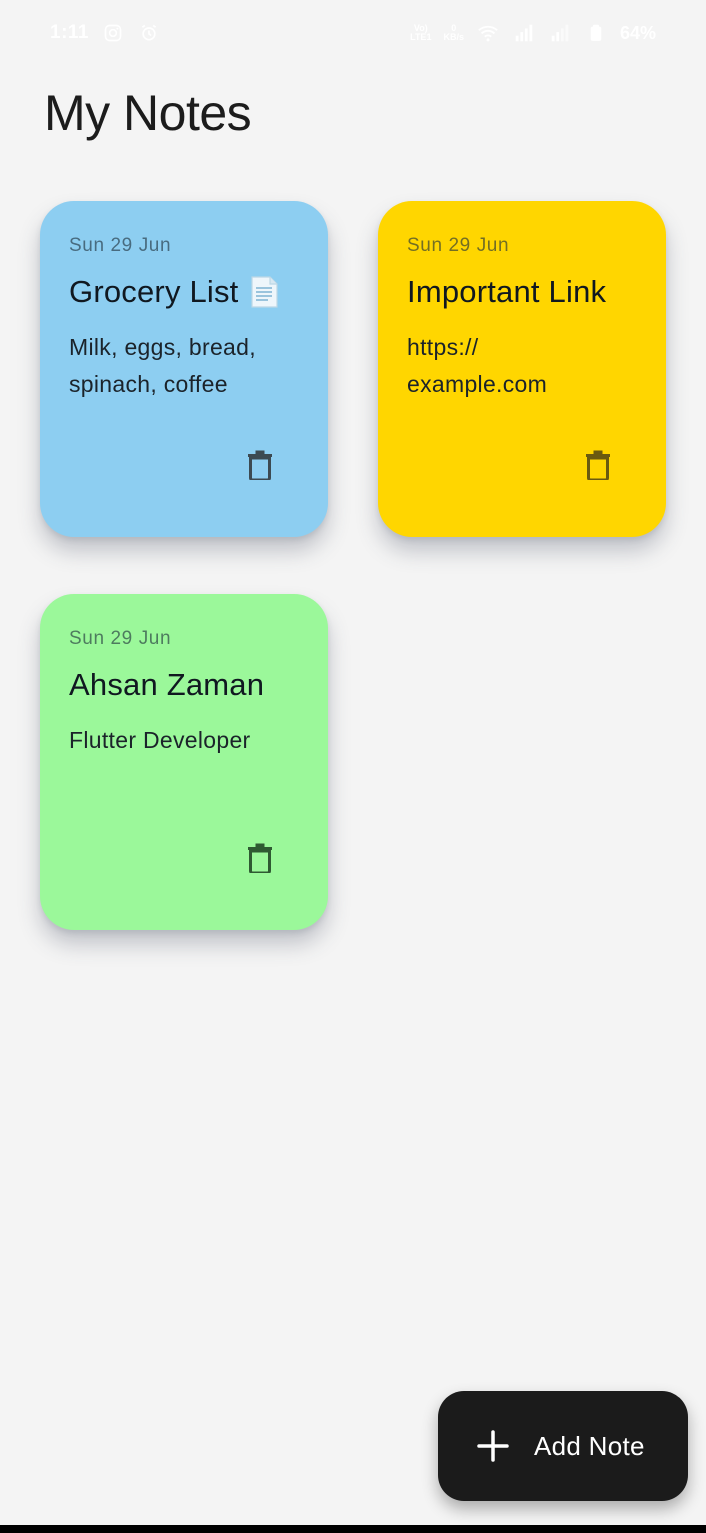 This screenshot has width=706, height=1533. I want to click on note-title: Ahsan Zaman, so click(184, 685).